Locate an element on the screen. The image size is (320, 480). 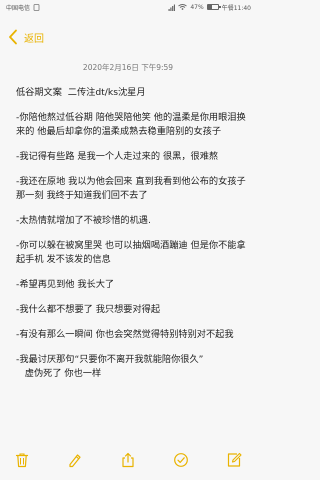
back-button: 返回 is located at coordinates (22, 37).